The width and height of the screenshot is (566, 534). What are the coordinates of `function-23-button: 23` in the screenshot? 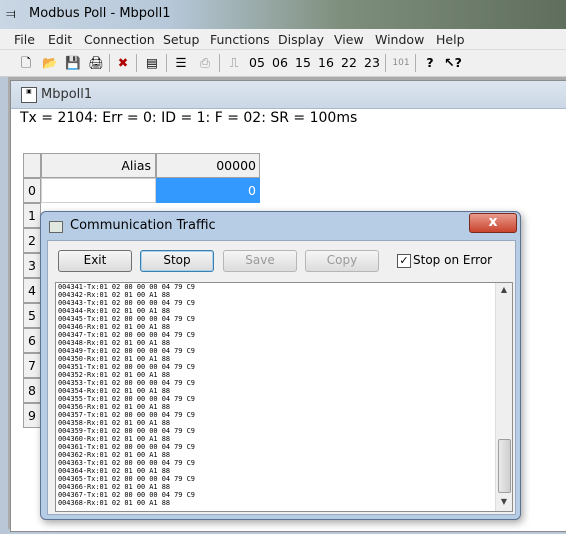 It's located at (372, 63).